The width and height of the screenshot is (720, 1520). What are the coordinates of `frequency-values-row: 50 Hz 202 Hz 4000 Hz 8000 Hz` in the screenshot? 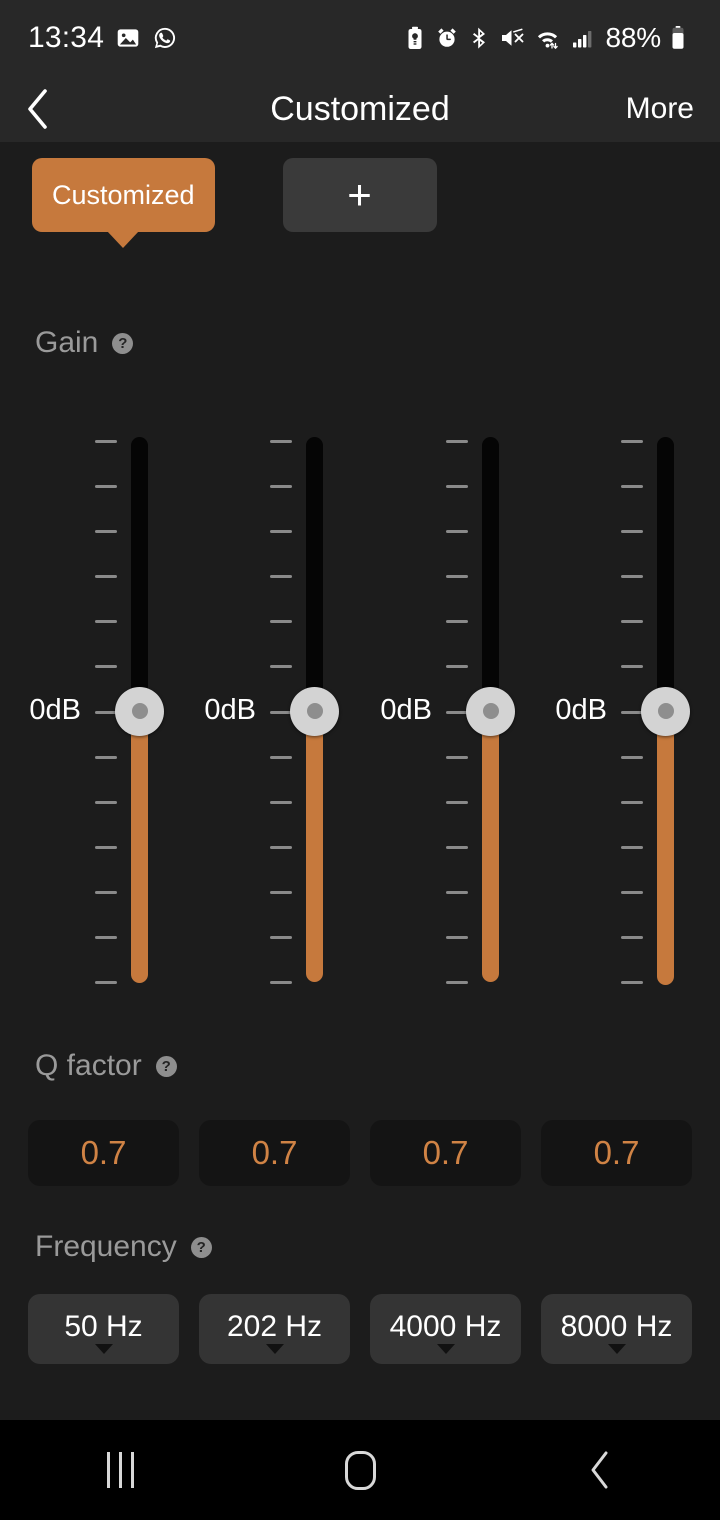 It's located at (360, 1329).